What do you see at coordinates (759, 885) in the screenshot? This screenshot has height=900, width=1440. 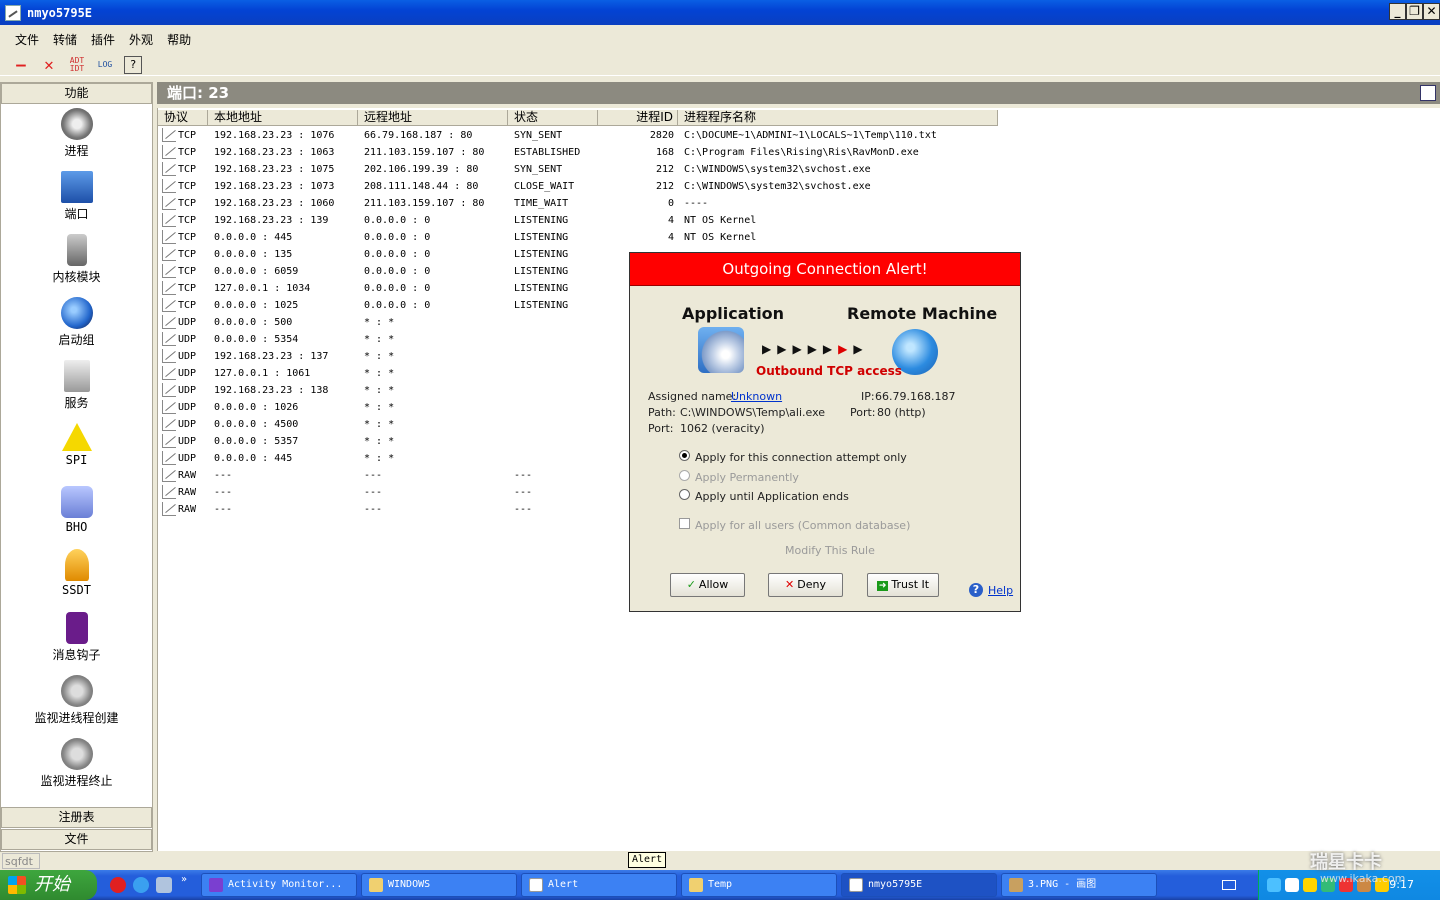 I see `task-temp-folder: Temp` at bounding box center [759, 885].